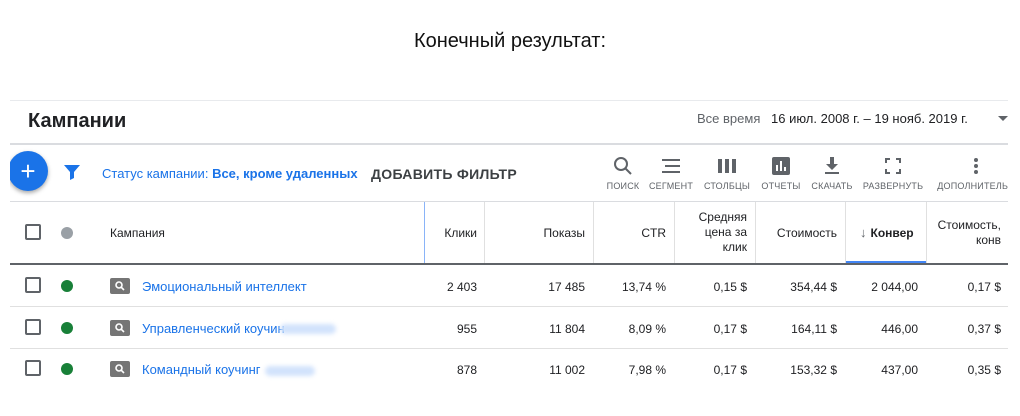 The width and height of the screenshot is (1020, 416). I want to click on status-column-dot, so click(67, 233).